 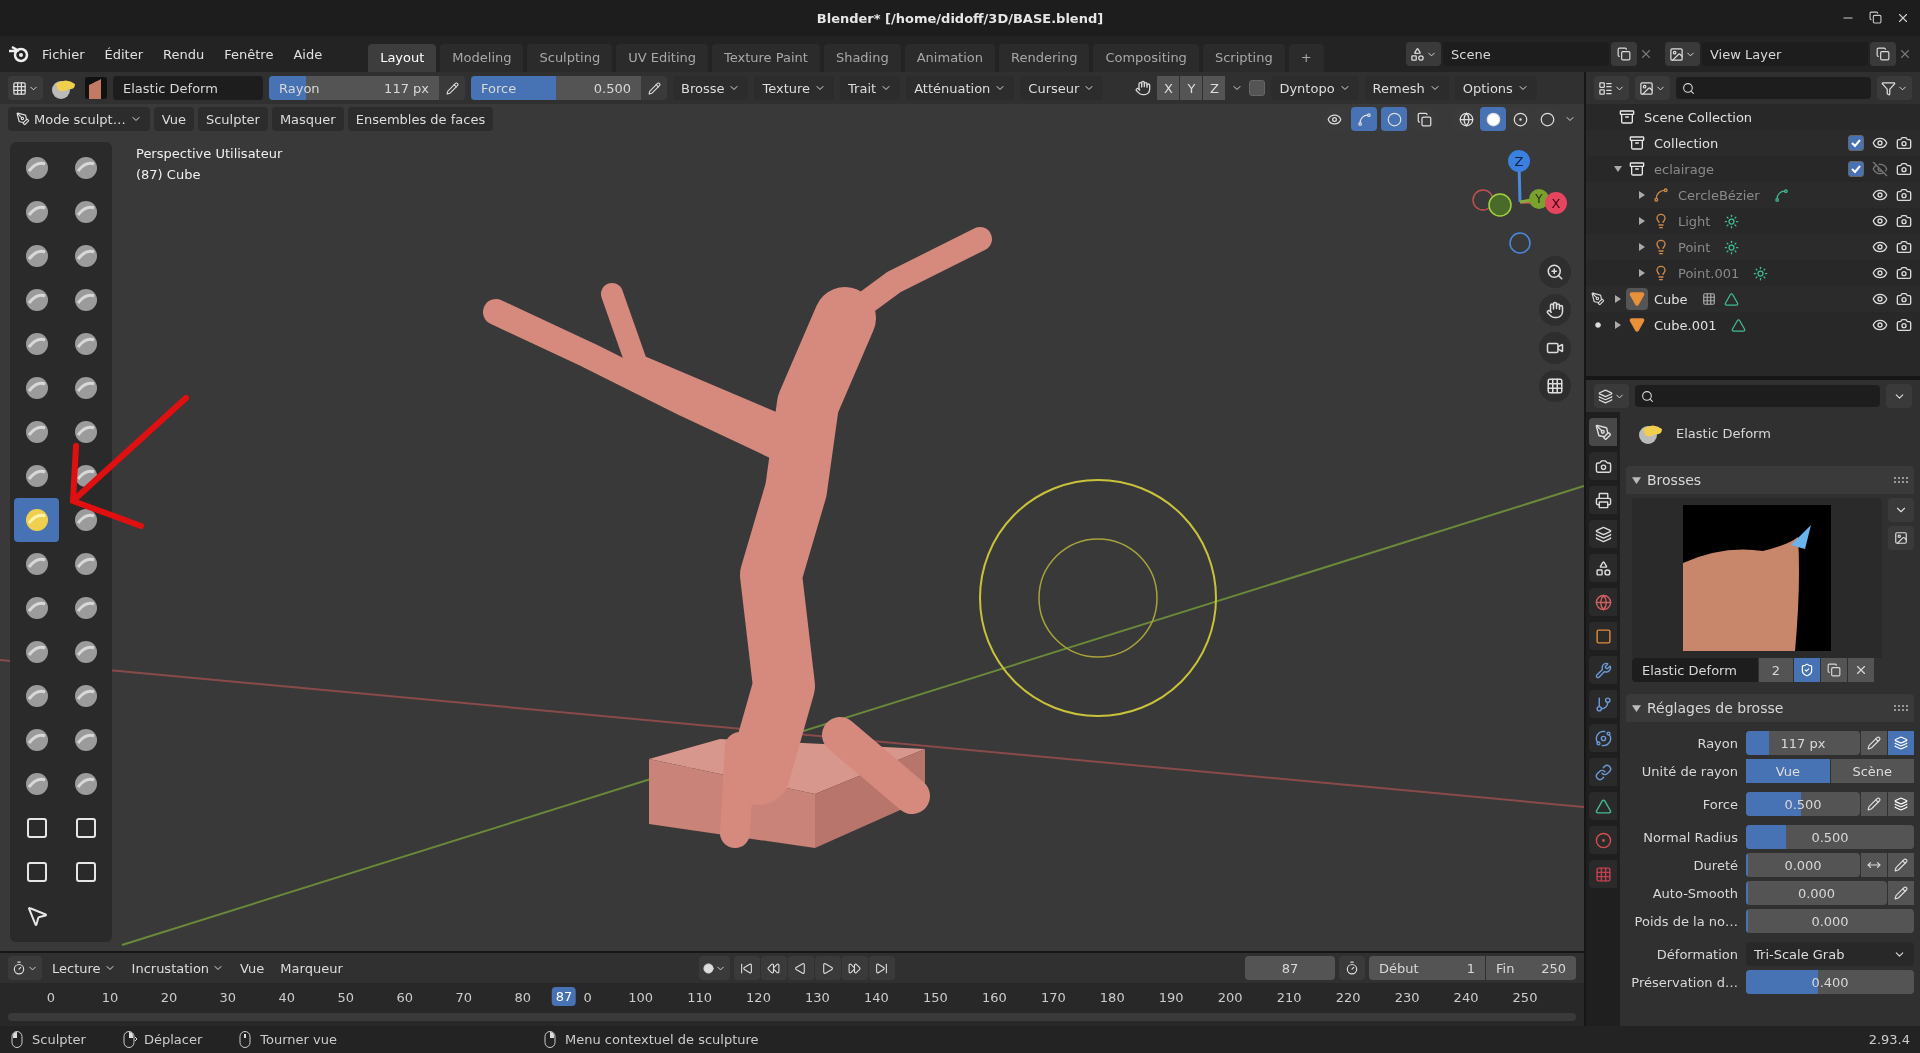 I want to click on workspace-tab: Compositing, so click(x=1146, y=58).